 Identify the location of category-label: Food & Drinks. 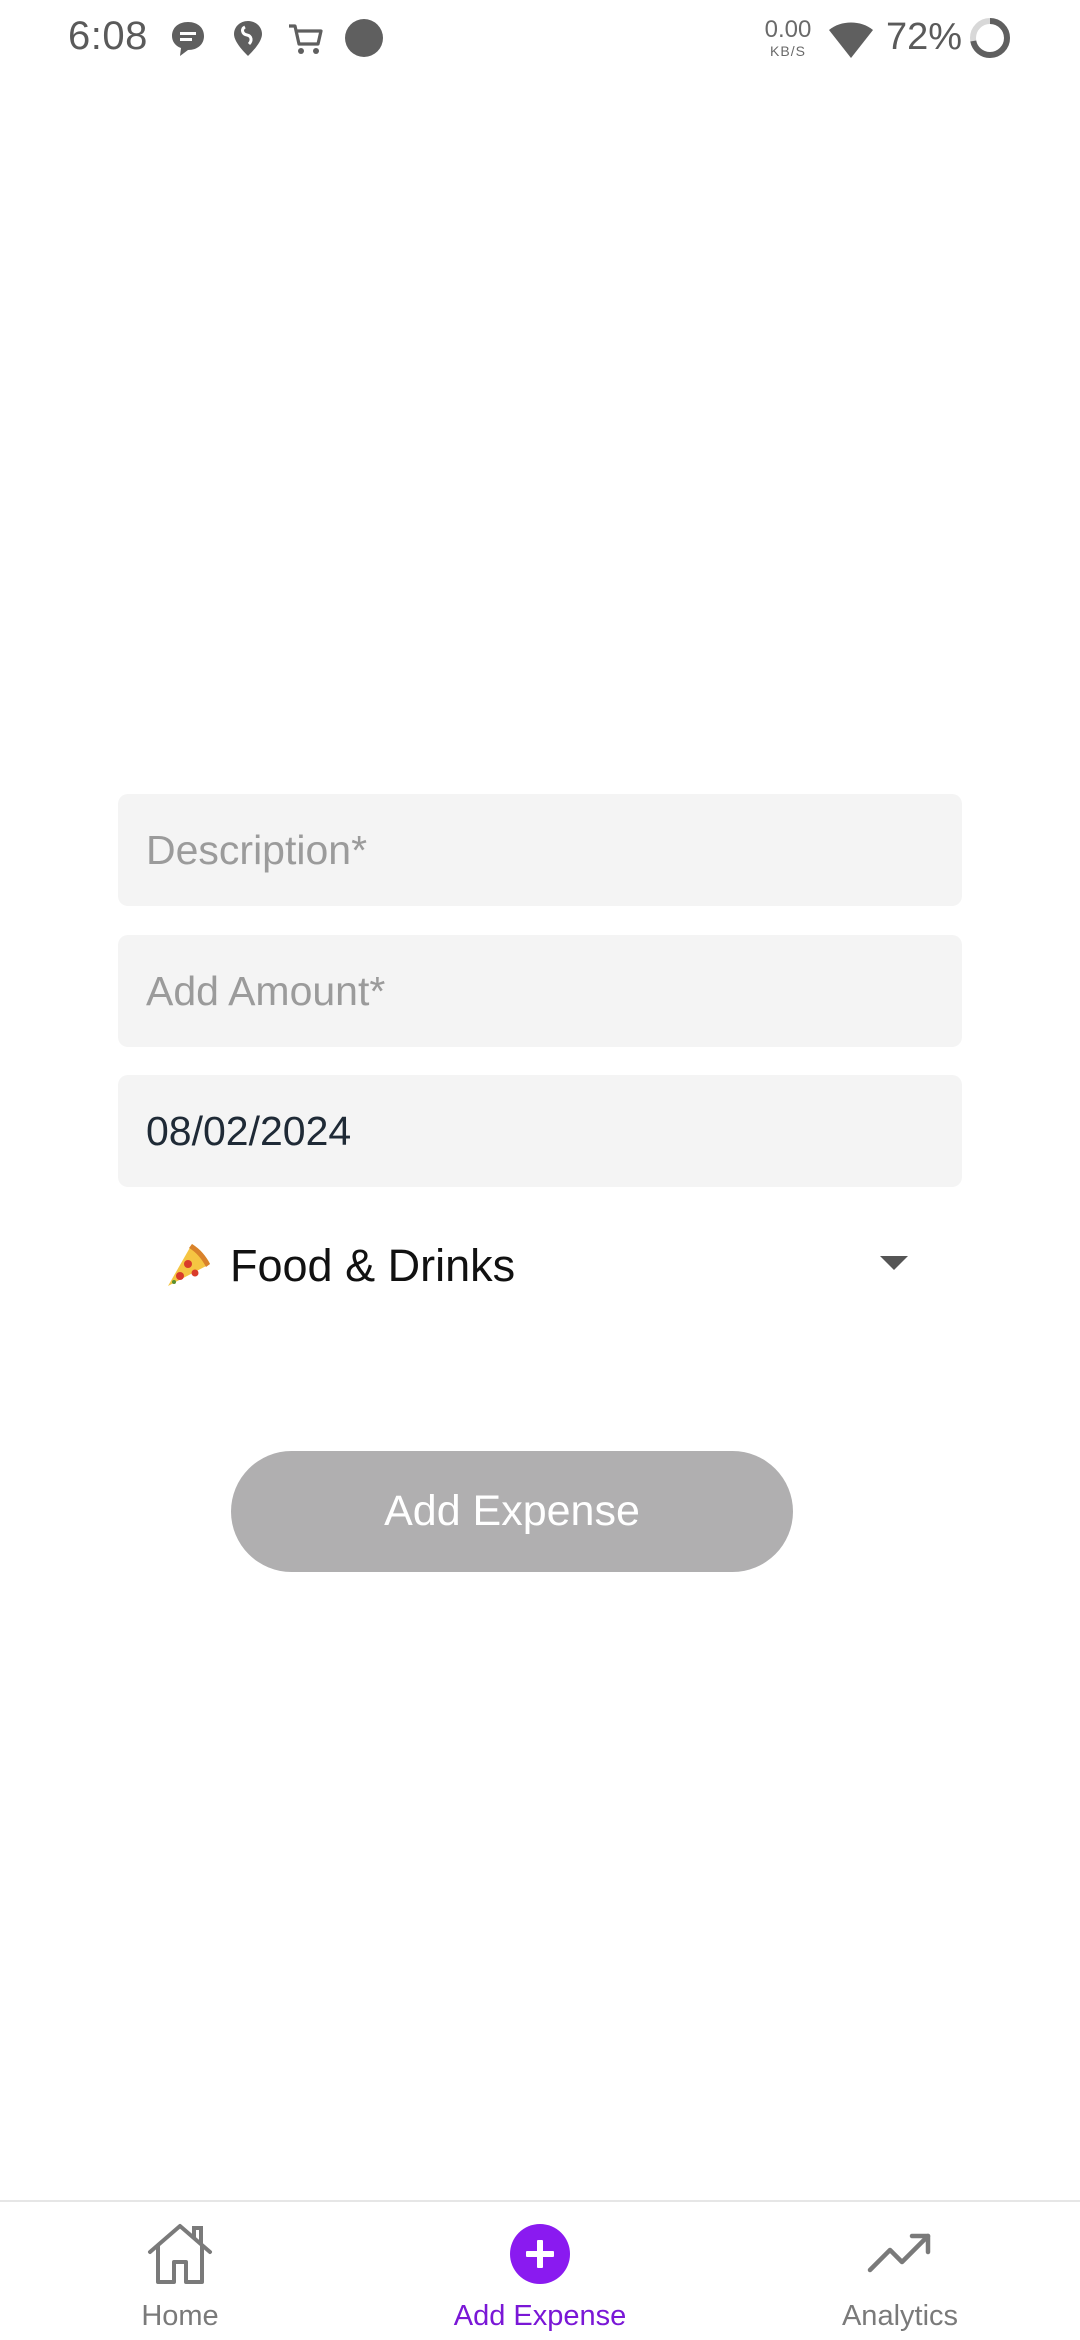
(373, 1265).